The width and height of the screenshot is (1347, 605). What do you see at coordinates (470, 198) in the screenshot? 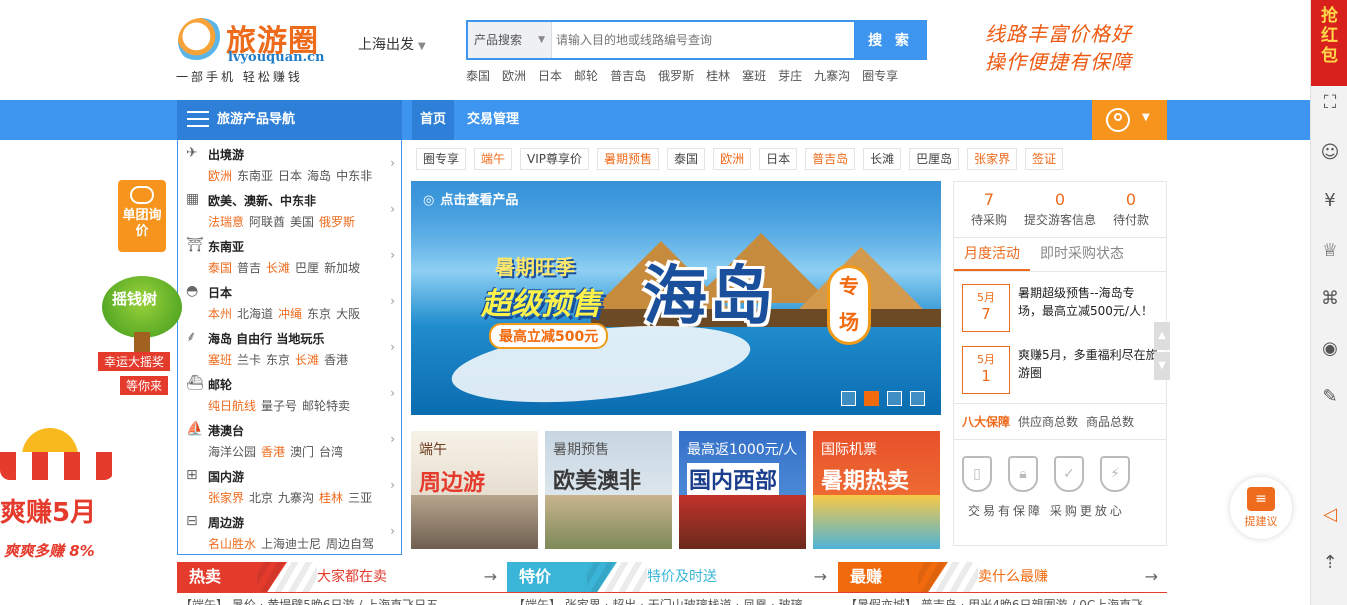
I see `banner-view-products-link: 点击查看产品` at bounding box center [470, 198].